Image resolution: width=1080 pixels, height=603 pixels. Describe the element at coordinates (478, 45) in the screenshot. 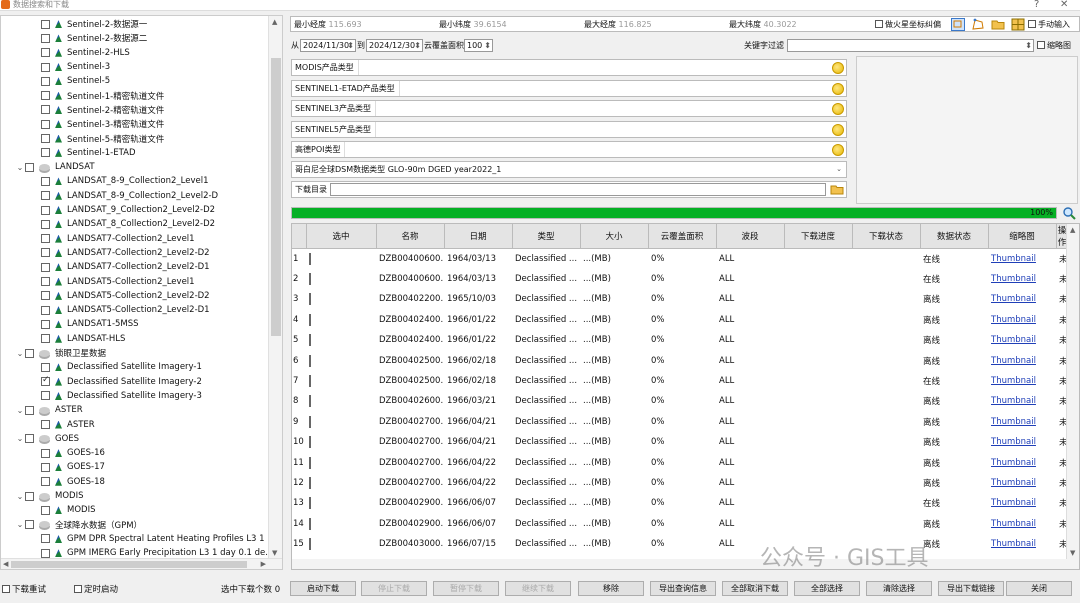

I see `cloud-cover-stepper: 100` at that location.